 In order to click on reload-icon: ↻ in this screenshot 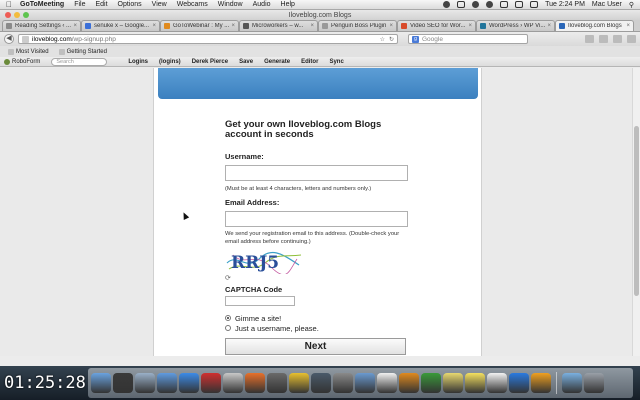, I will do `click(391, 39)`.